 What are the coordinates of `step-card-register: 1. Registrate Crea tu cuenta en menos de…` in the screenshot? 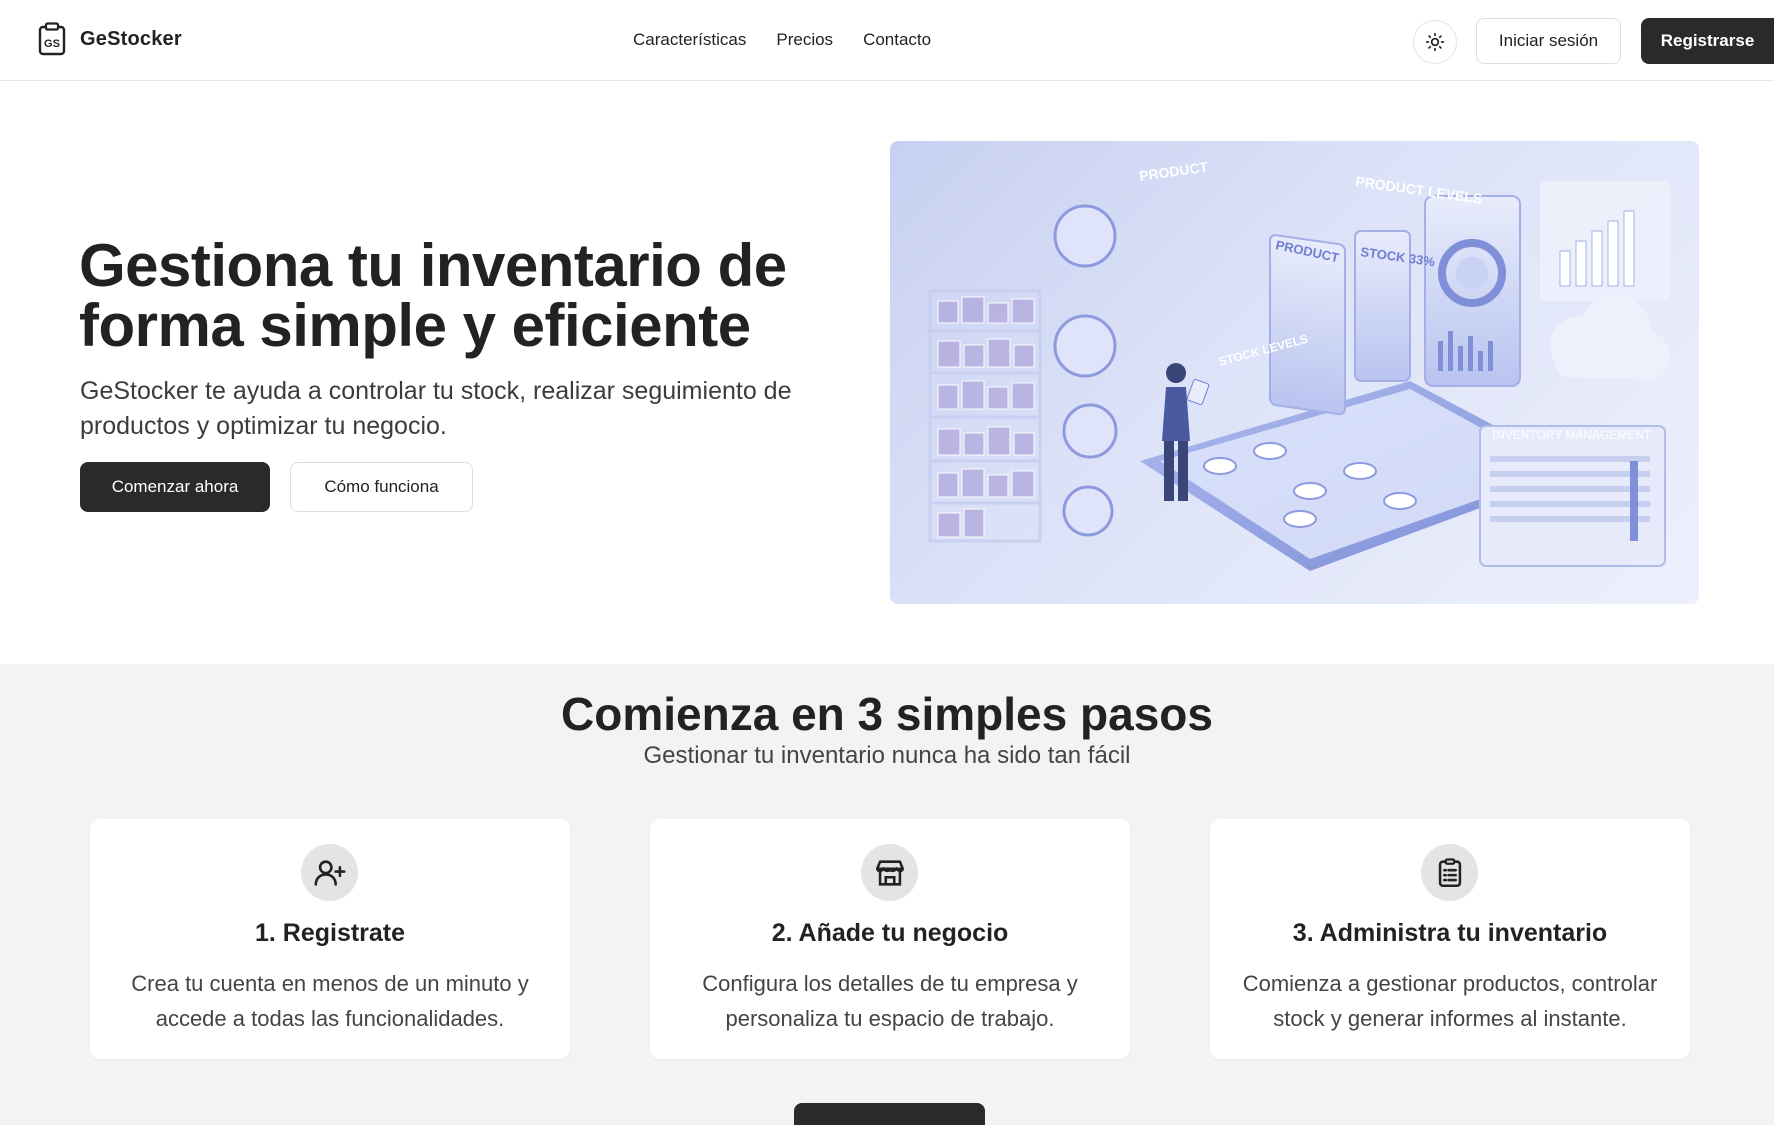 It's located at (330, 939).